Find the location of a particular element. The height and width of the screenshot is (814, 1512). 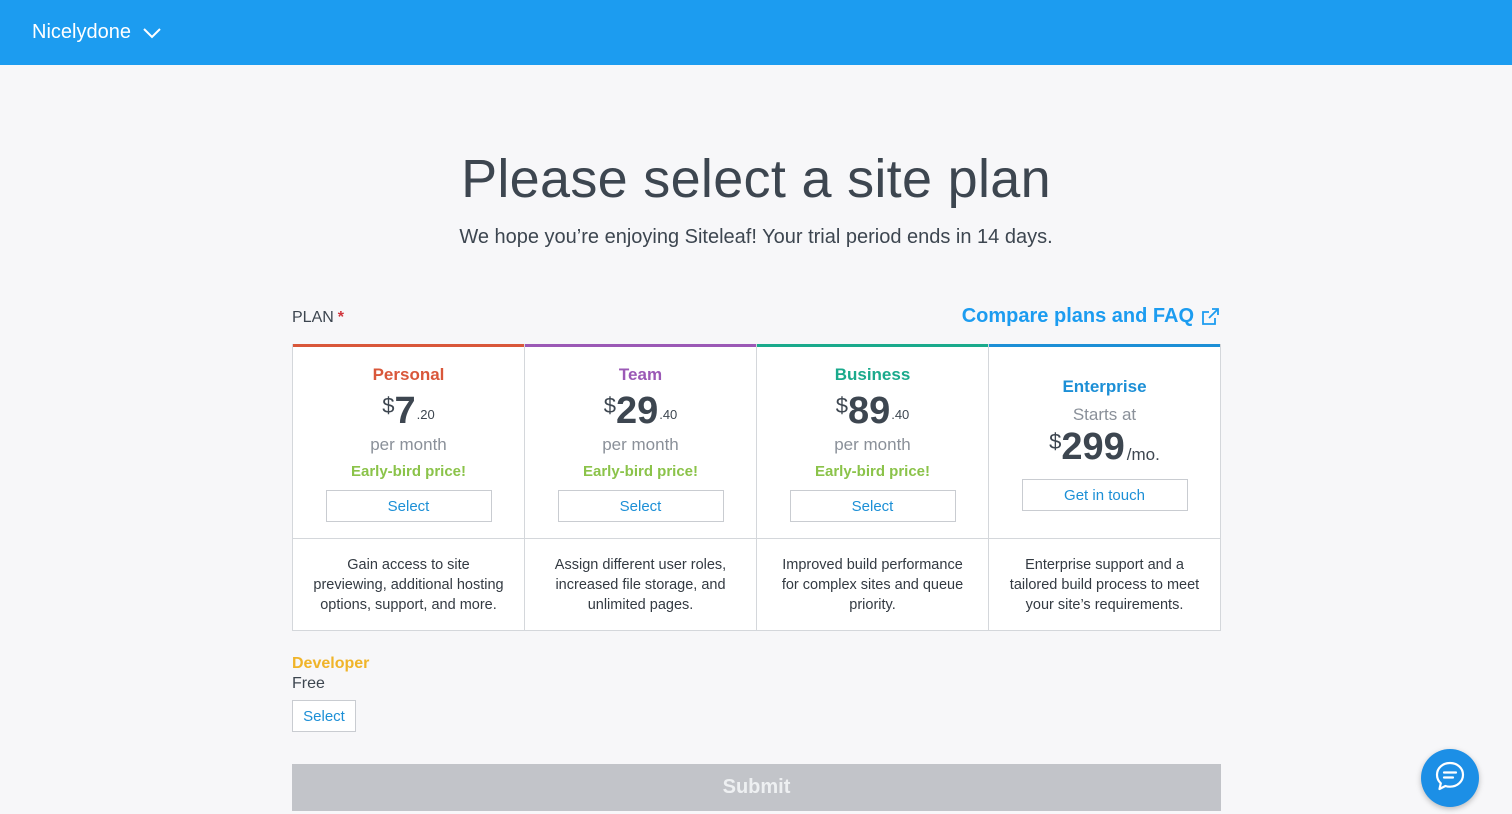

chat-launcher-button is located at coordinates (1450, 778).